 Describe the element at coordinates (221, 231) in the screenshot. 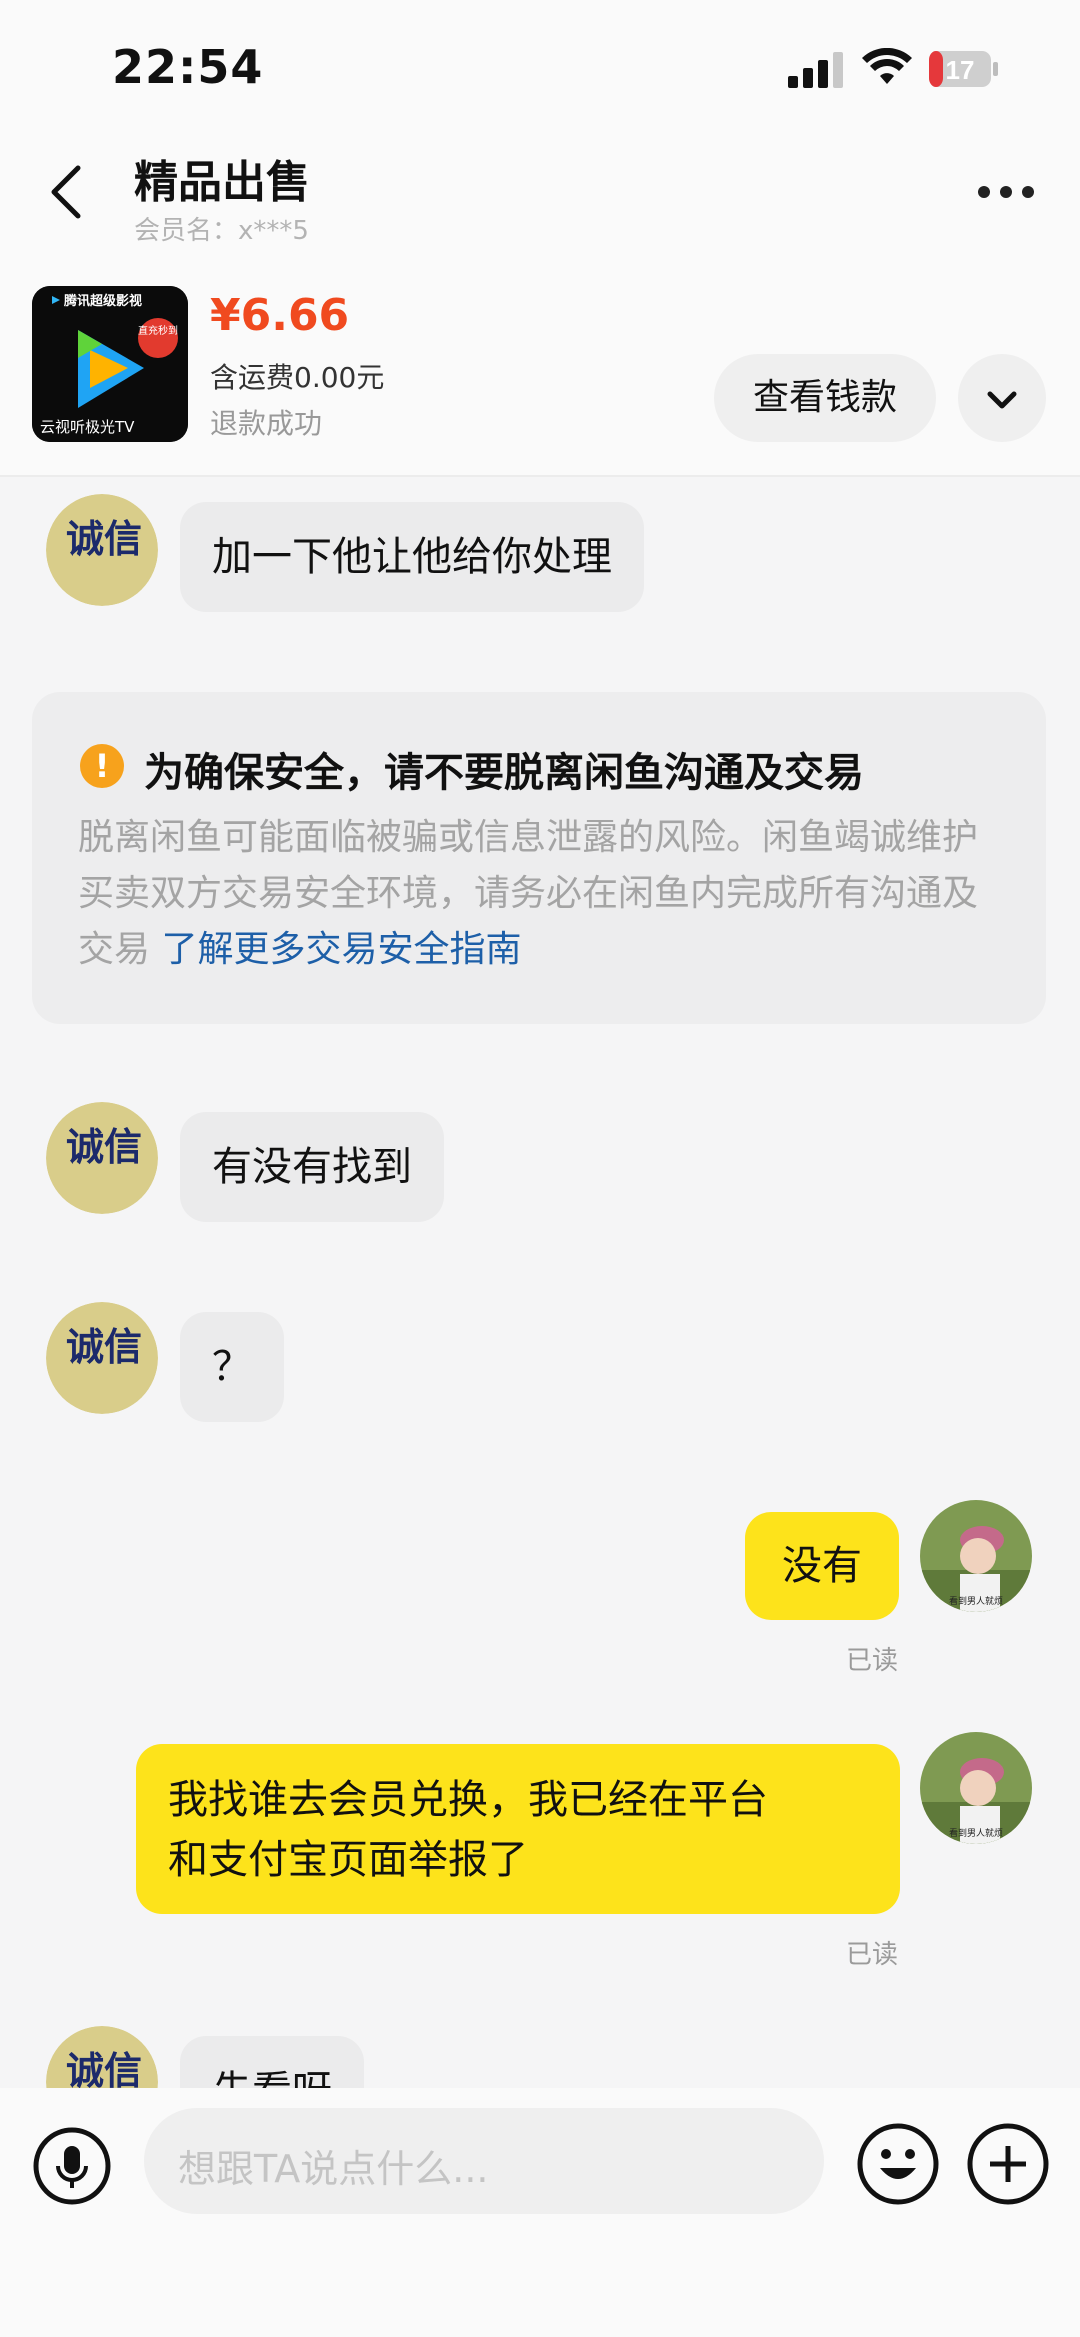

I see `member-name: 会员名：x***5` at that location.